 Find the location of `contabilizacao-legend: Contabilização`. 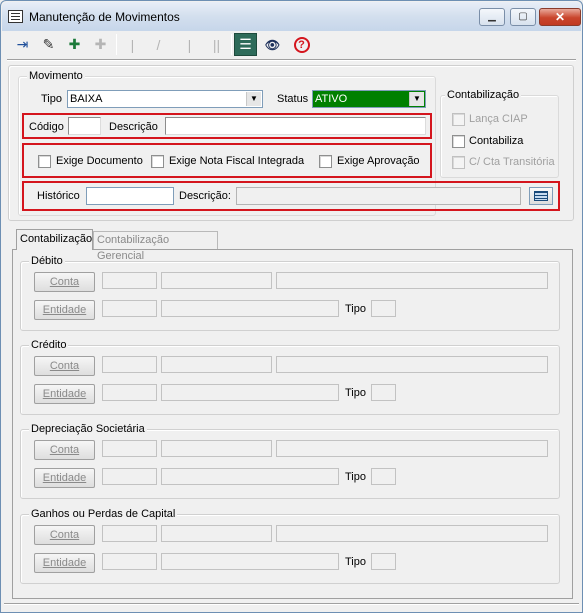

contabilizacao-legend: Contabilização is located at coordinates (483, 95).